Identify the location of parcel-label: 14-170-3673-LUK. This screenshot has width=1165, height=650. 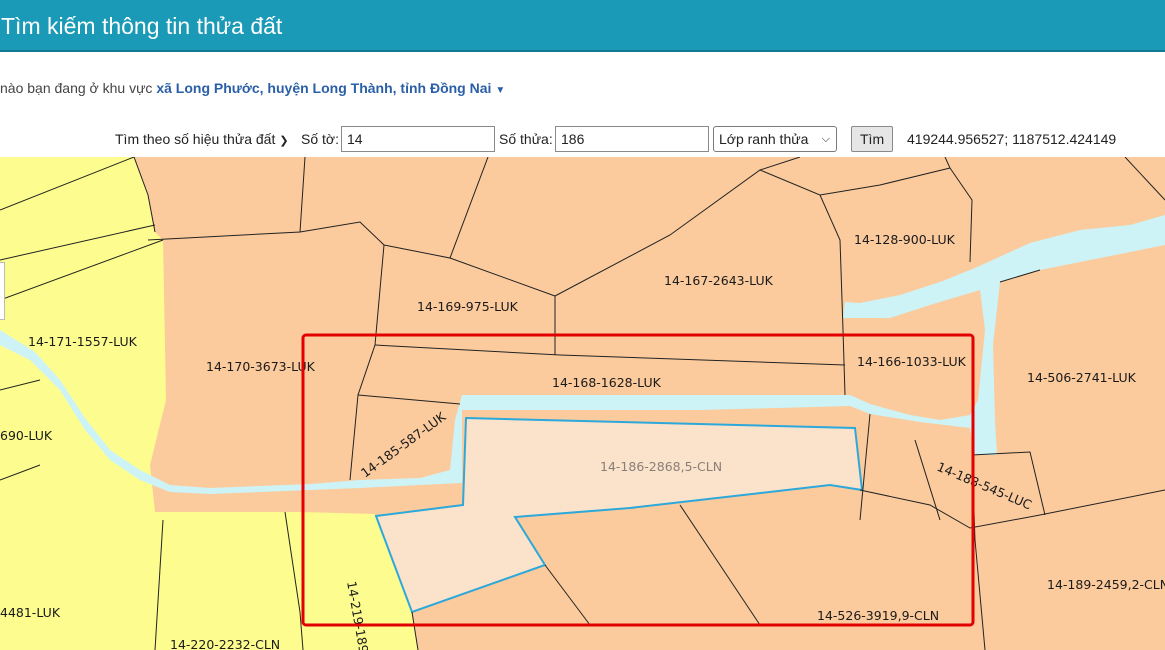
(261, 366).